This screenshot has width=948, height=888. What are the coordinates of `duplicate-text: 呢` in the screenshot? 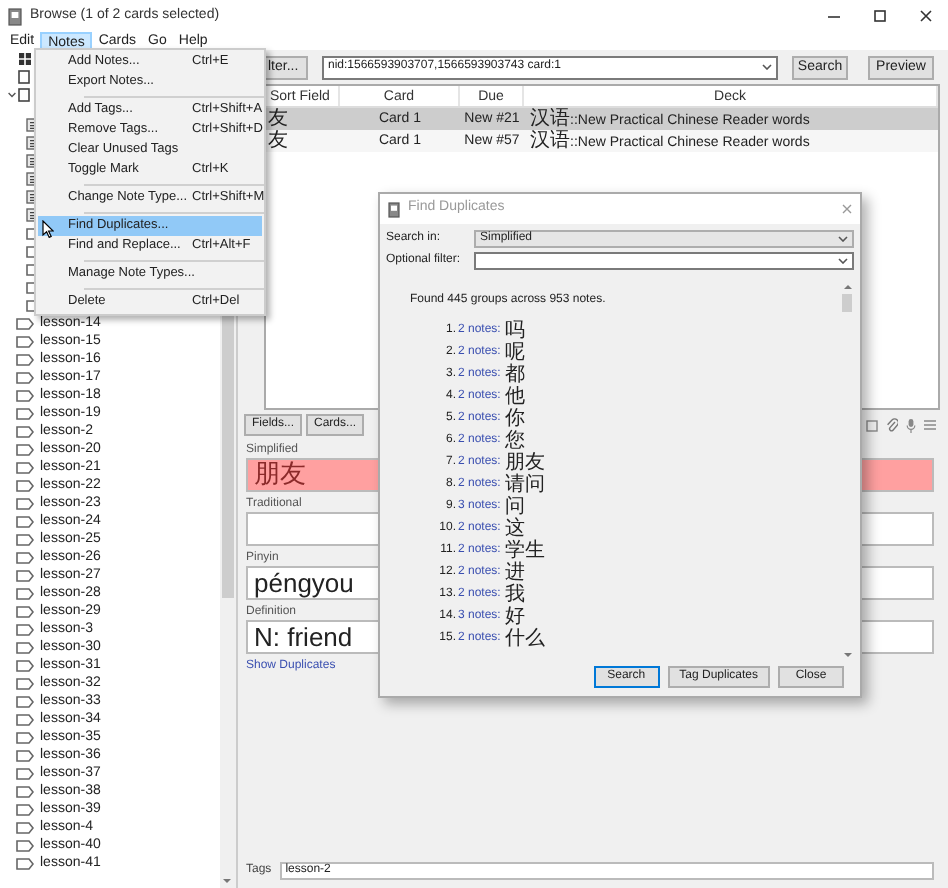 It's located at (514, 352).